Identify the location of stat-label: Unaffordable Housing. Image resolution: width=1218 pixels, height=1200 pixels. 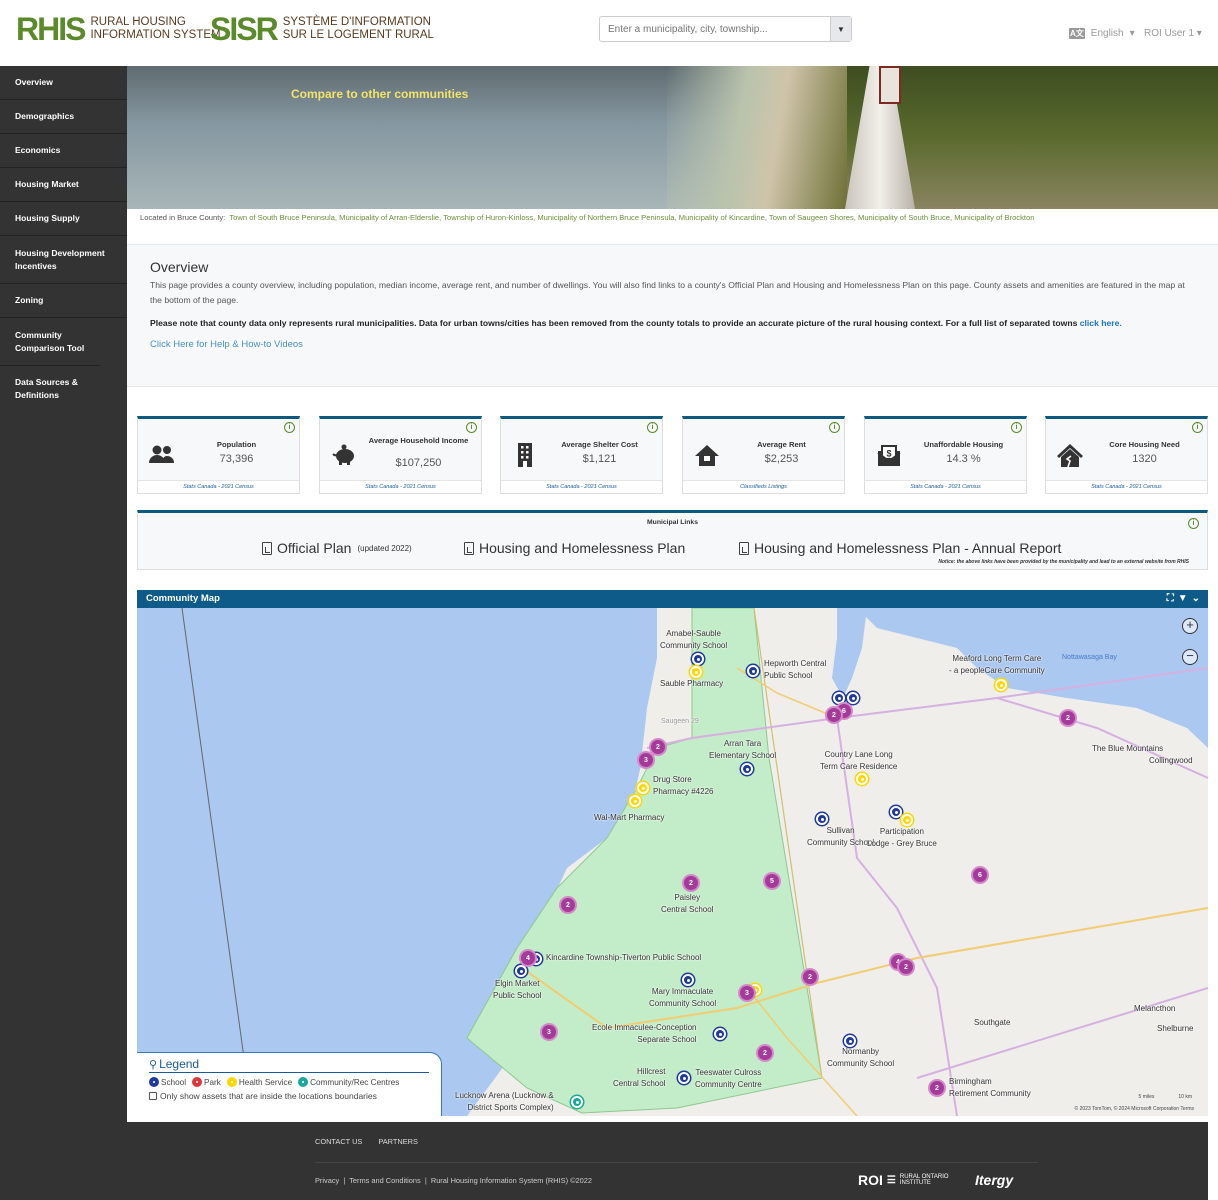
(963, 444).